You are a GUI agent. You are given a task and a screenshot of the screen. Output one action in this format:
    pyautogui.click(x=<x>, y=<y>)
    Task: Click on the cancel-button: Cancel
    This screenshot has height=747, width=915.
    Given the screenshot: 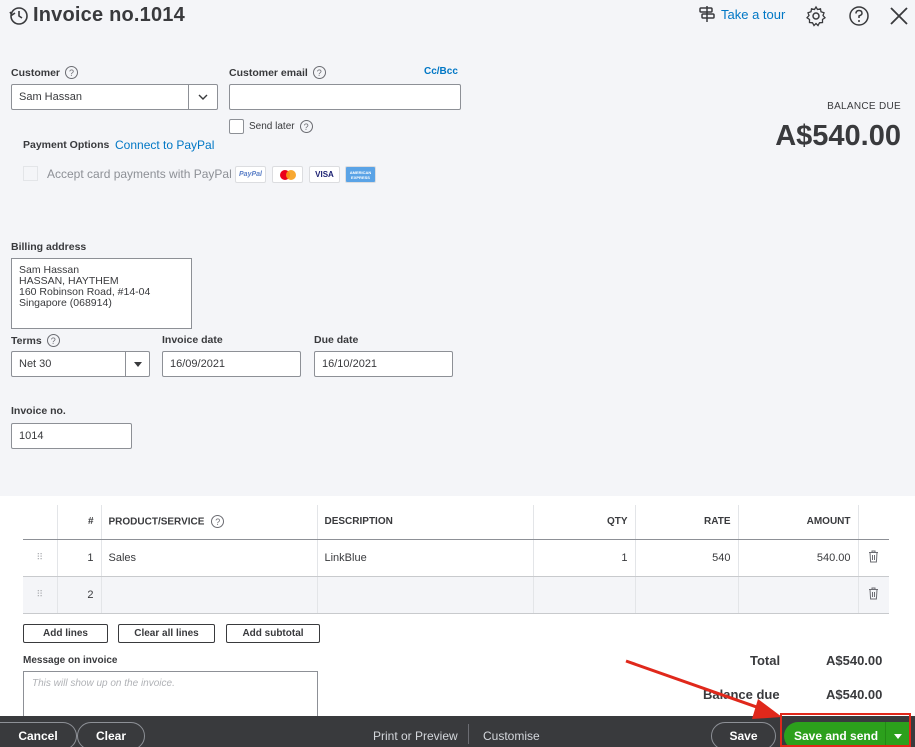 What is the action you would take?
    pyautogui.click(x=38, y=734)
    